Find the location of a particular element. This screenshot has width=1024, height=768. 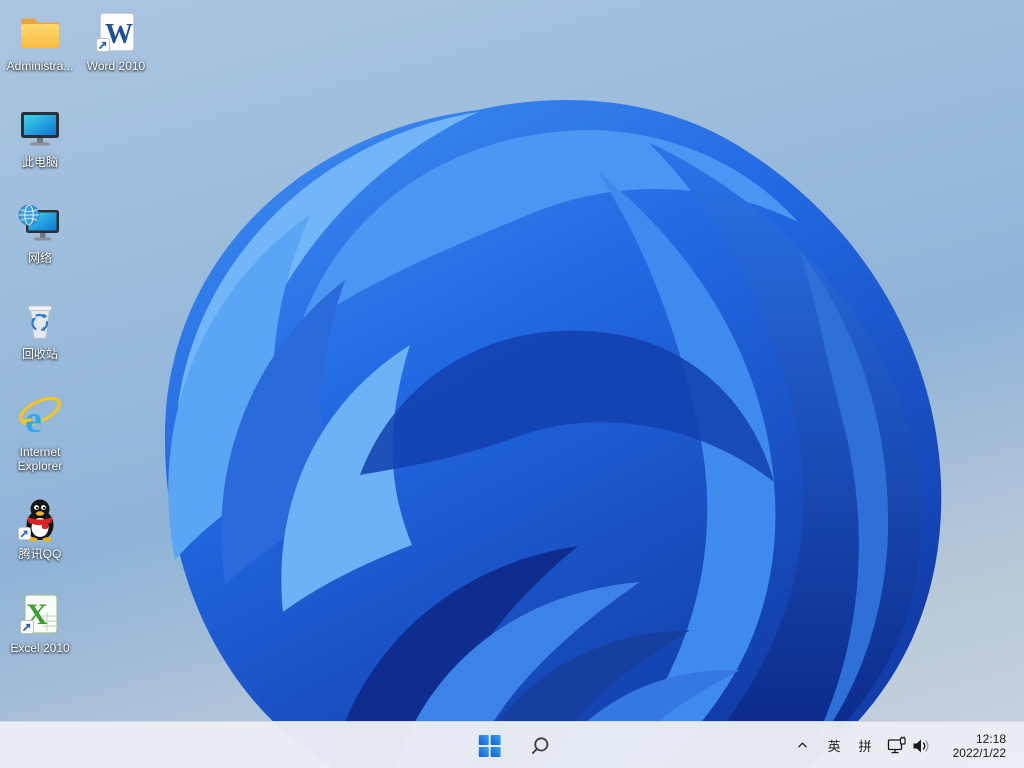

desktop-icon-excel-2010: X Excel 2010 is located at coordinates (40, 622).